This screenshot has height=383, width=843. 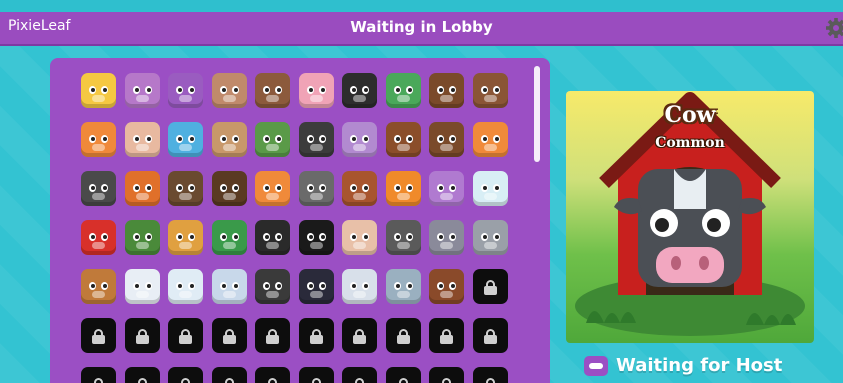 What do you see at coordinates (690, 115) in the screenshot?
I see `blook-name: Cow` at bounding box center [690, 115].